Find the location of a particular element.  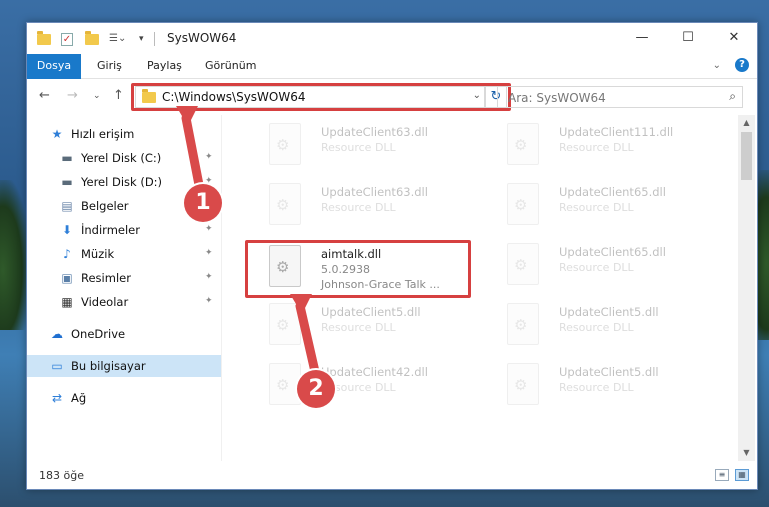

title-separator is located at coordinates (154, 39).